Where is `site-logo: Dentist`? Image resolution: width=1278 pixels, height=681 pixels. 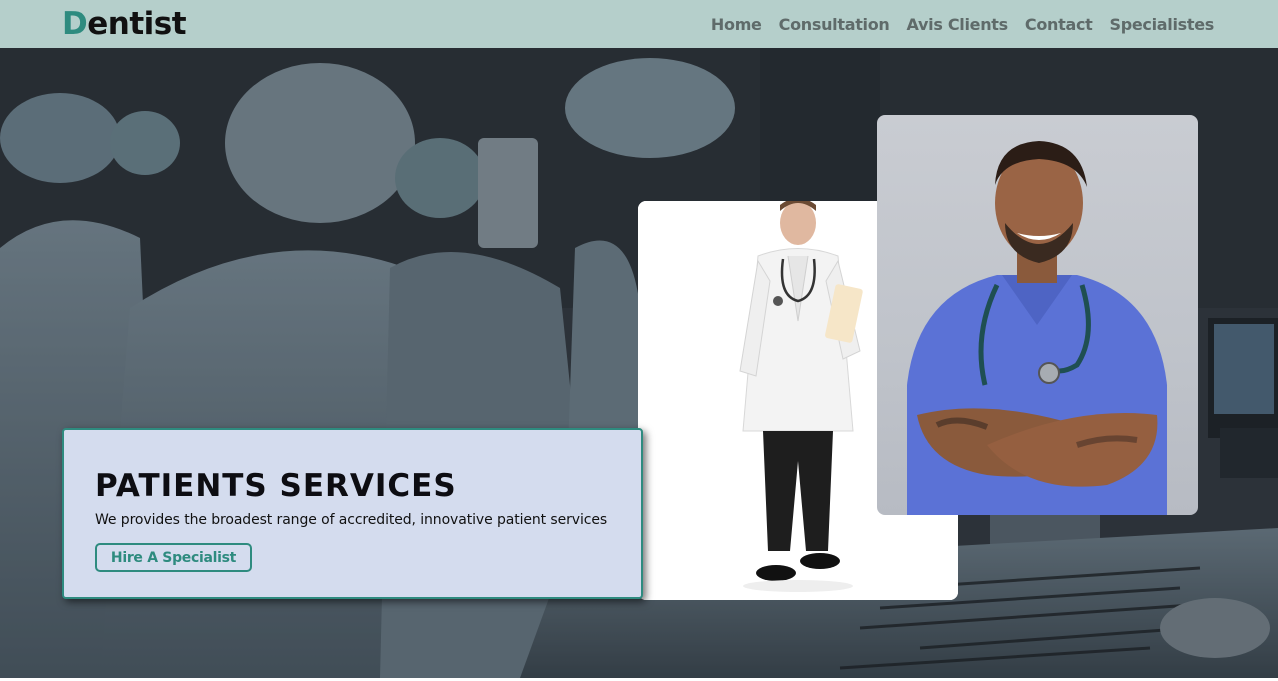 site-logo: Dentist is located at coordinates (124, 24).